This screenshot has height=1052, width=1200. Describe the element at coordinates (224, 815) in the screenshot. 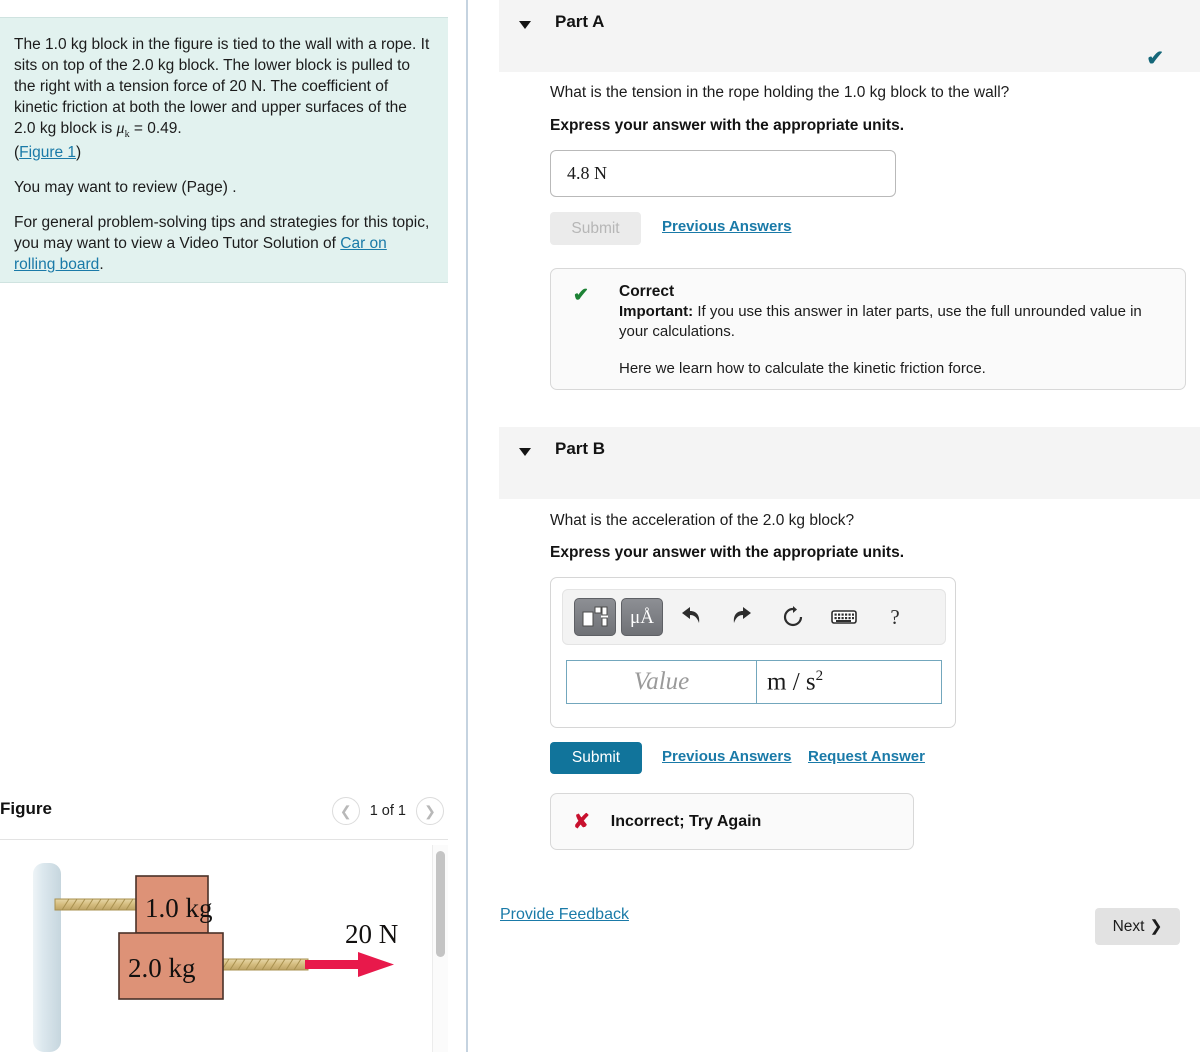

I see `figure-panel-header: Figure ❮ 1 of 1 ❯` at that location.